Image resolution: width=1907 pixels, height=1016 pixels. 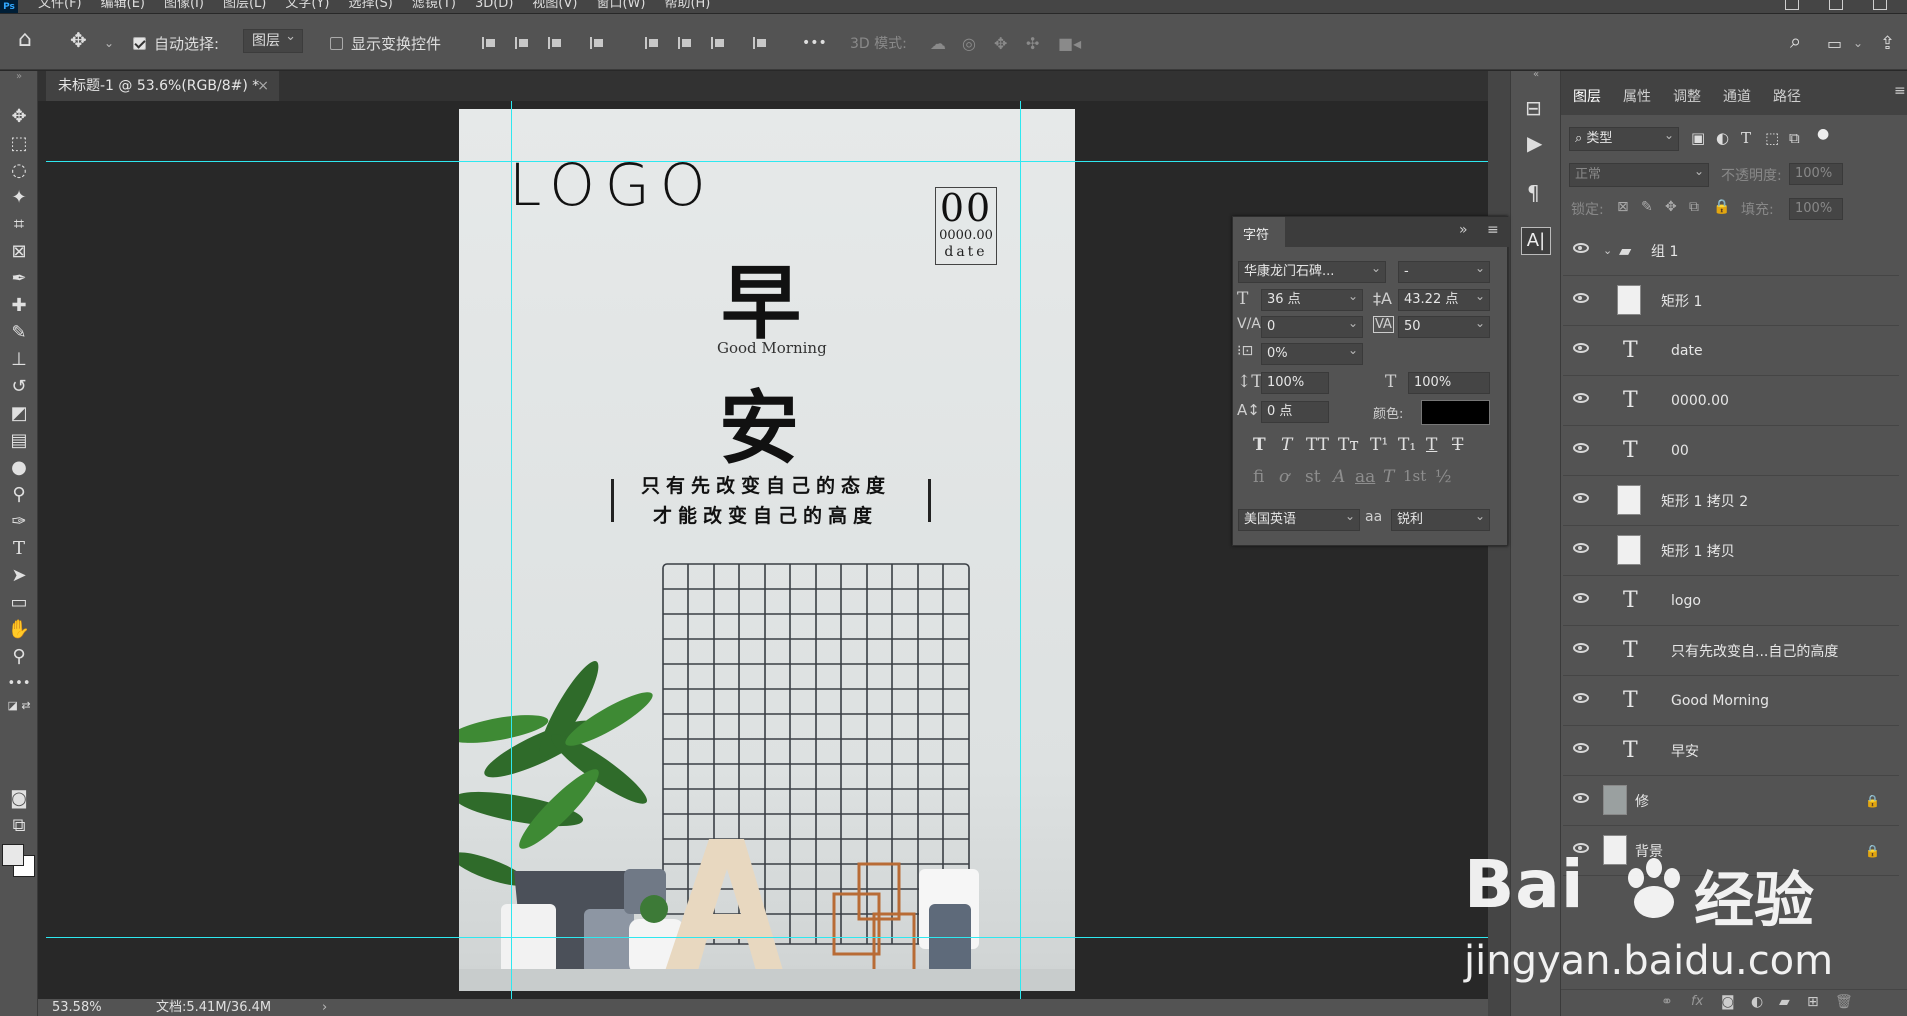 I want to click on superscript-button: T¹, so click(x=1379, y=445).